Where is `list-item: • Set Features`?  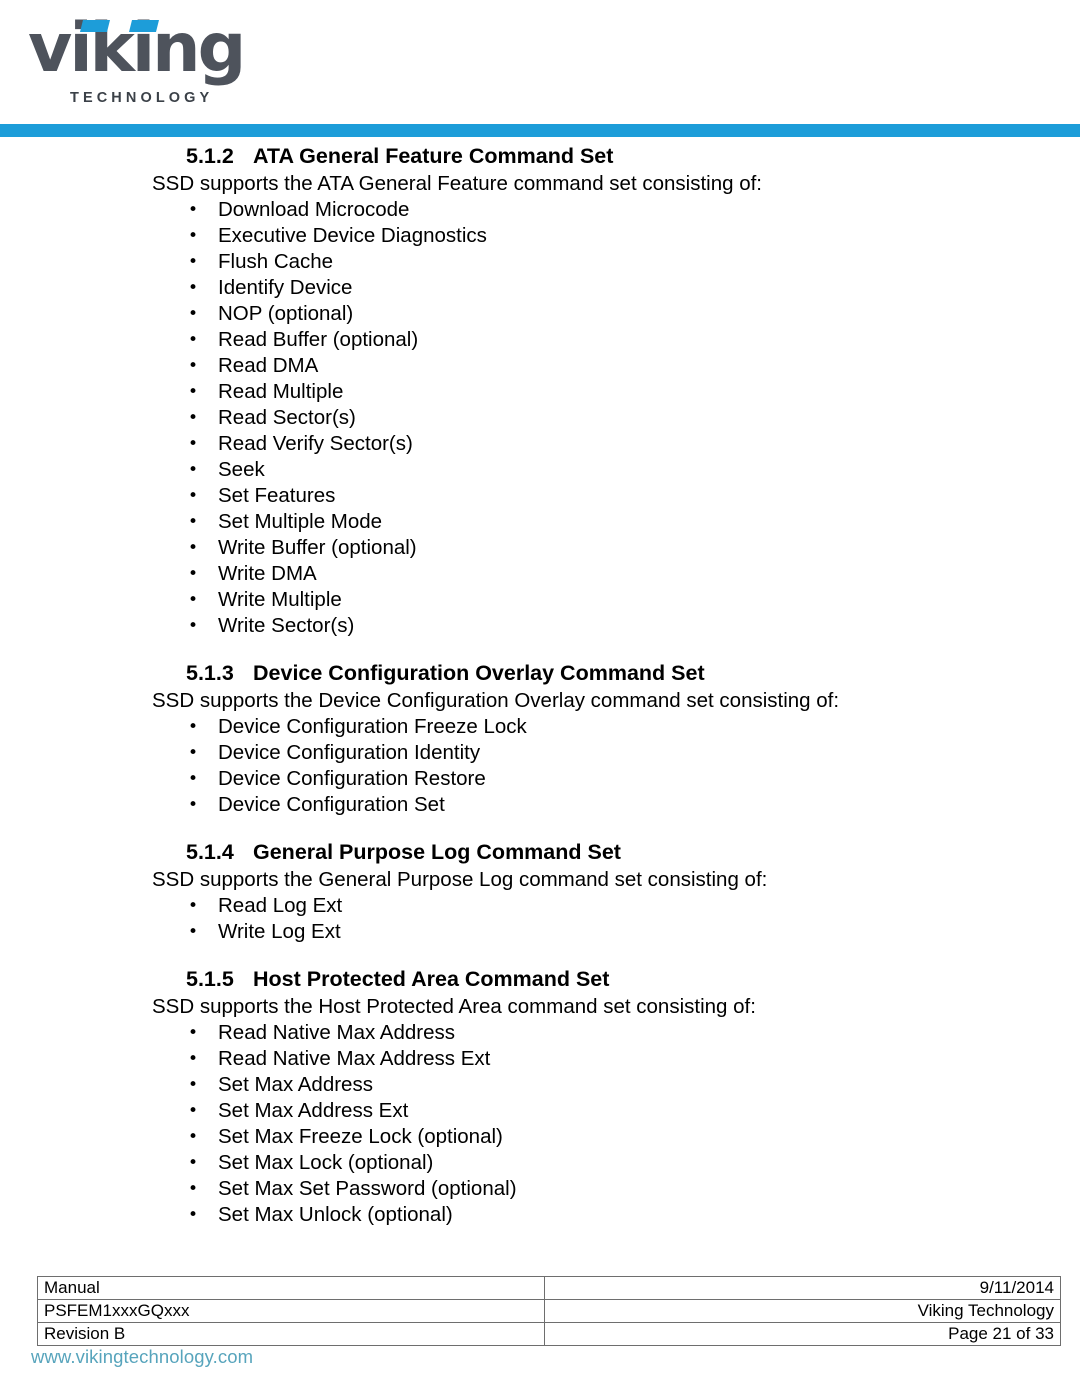
list-item: • Set Features is located at coordinates (540, 496).